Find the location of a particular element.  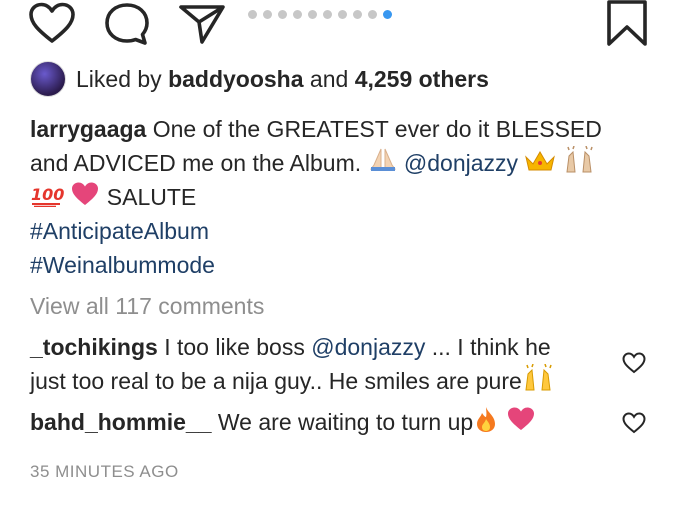

post-timestamp: 35 MINUTES AGO is located at coordinates (104, 471).